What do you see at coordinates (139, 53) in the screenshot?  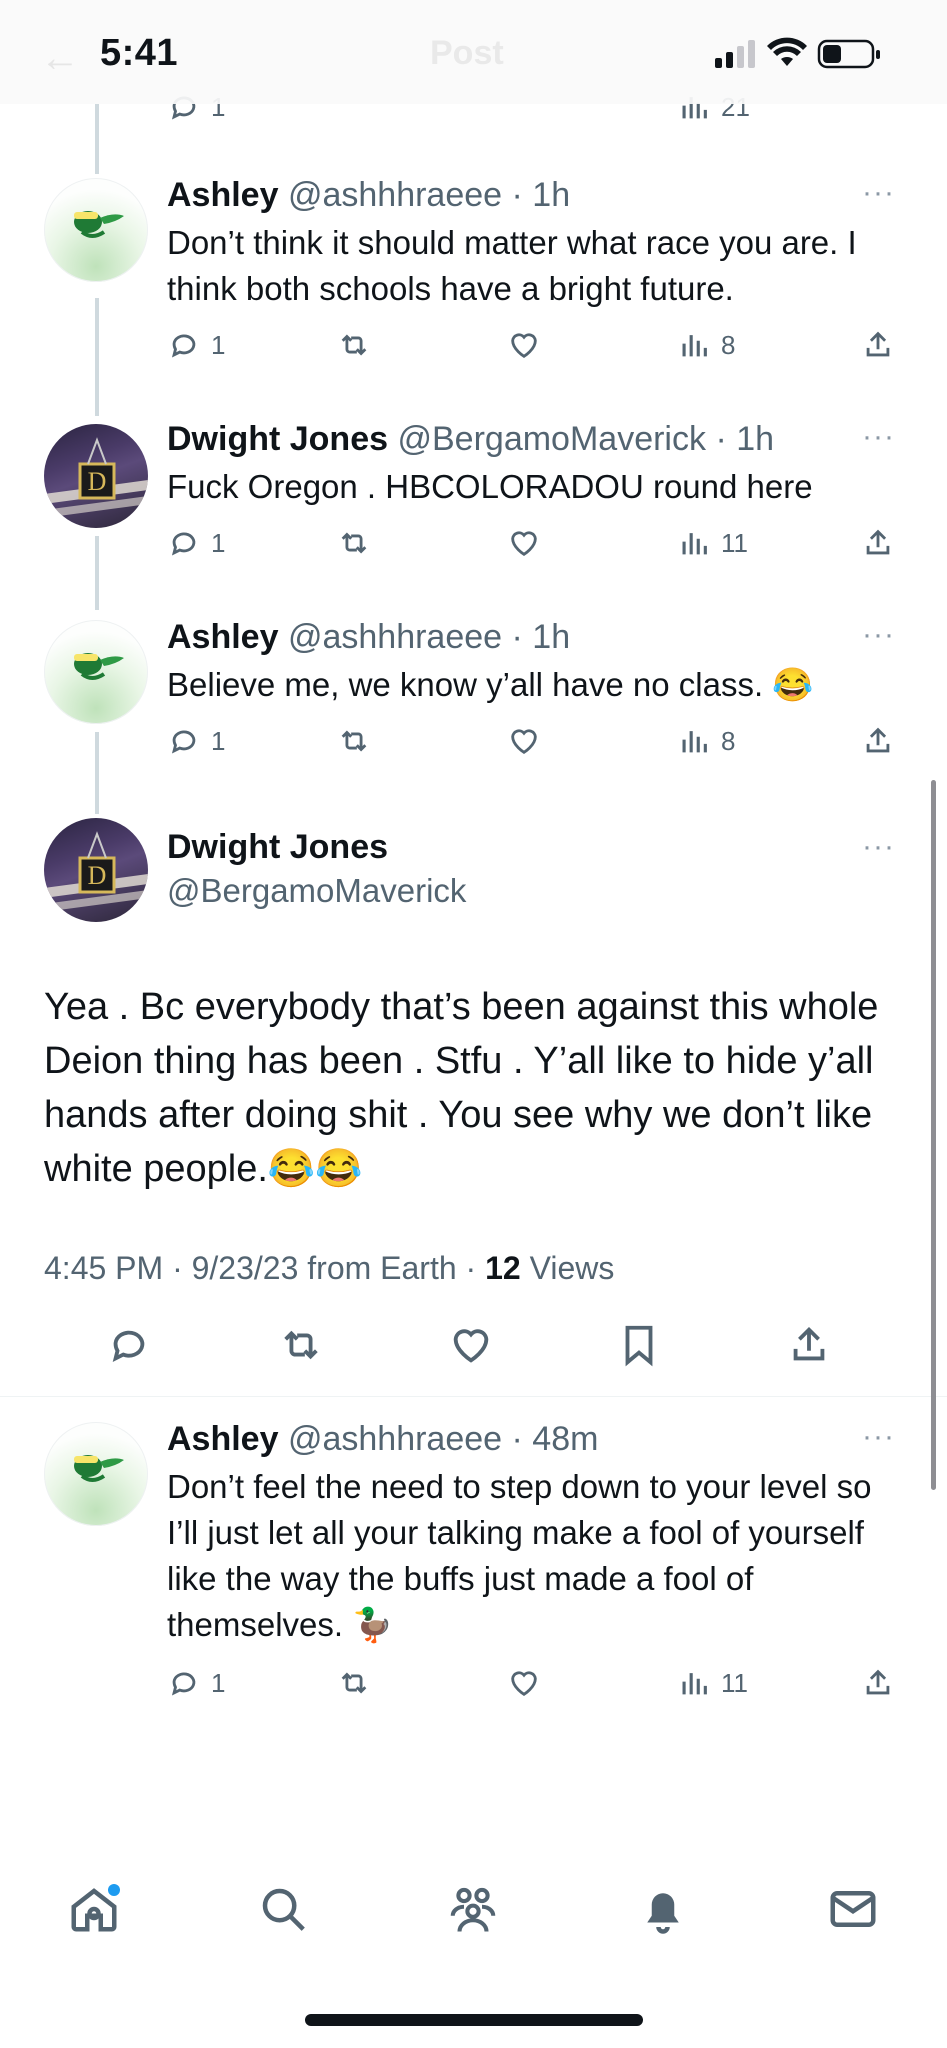 I see `status-time: 5:41` at bounding box center [139, 53].